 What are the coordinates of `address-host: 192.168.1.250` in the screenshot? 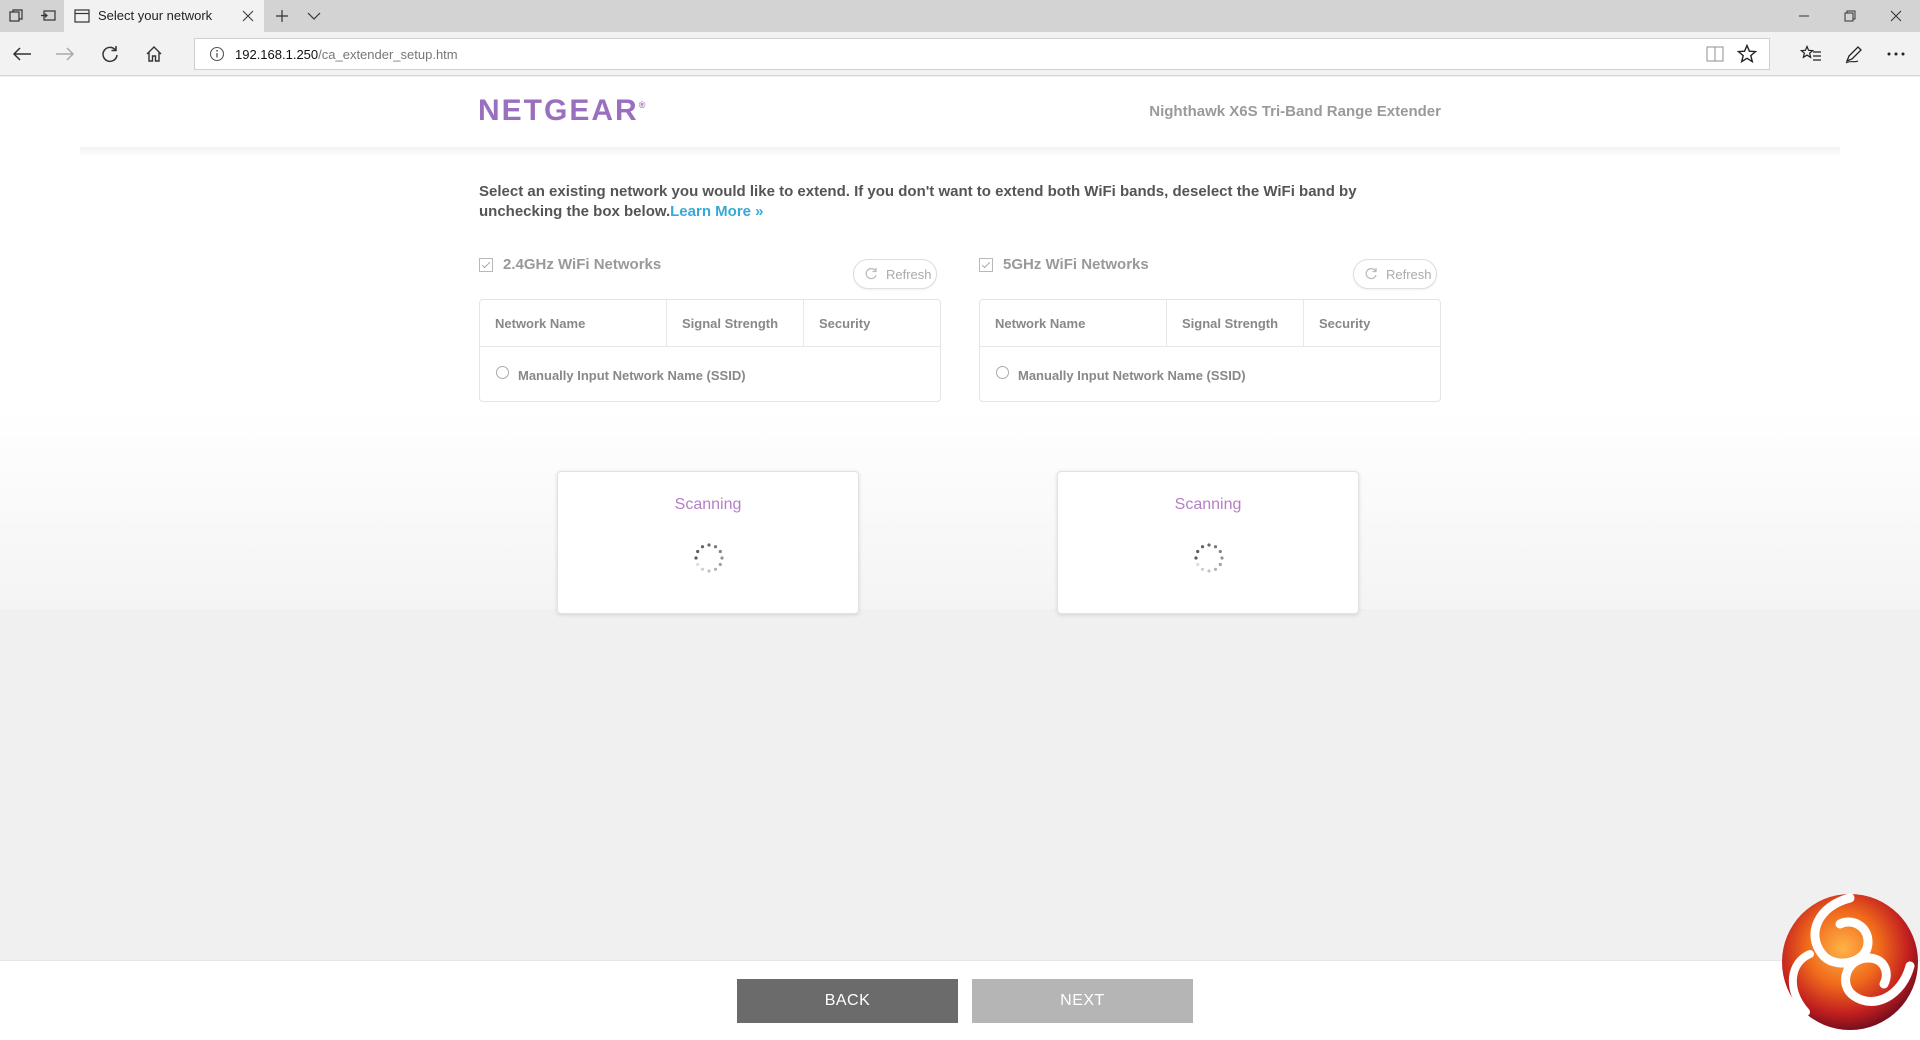 It's located at (277, 54).